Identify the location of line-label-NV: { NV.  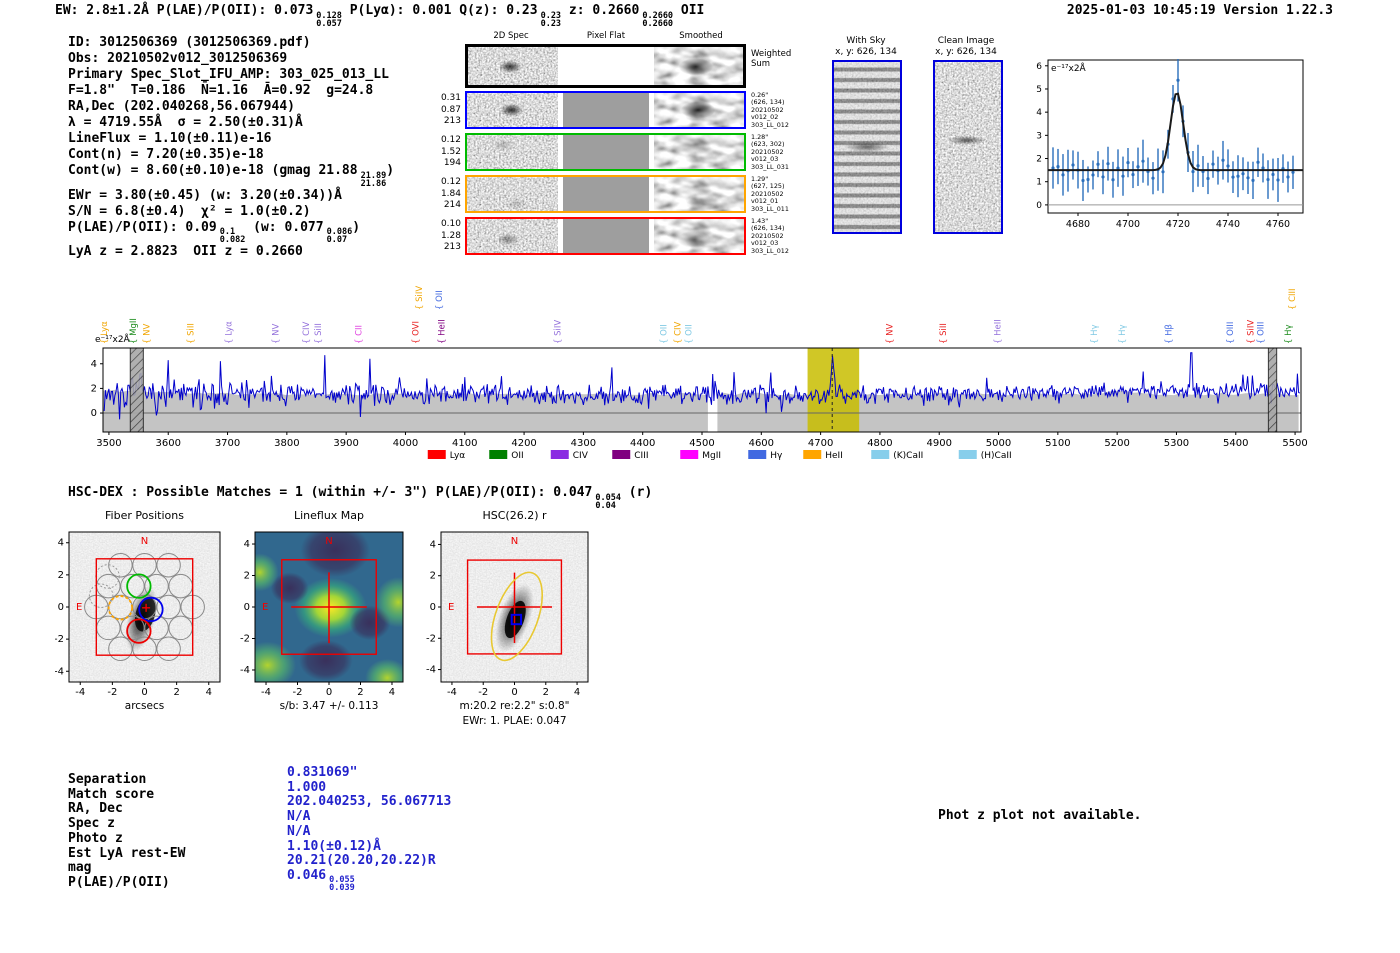
(277, 334).